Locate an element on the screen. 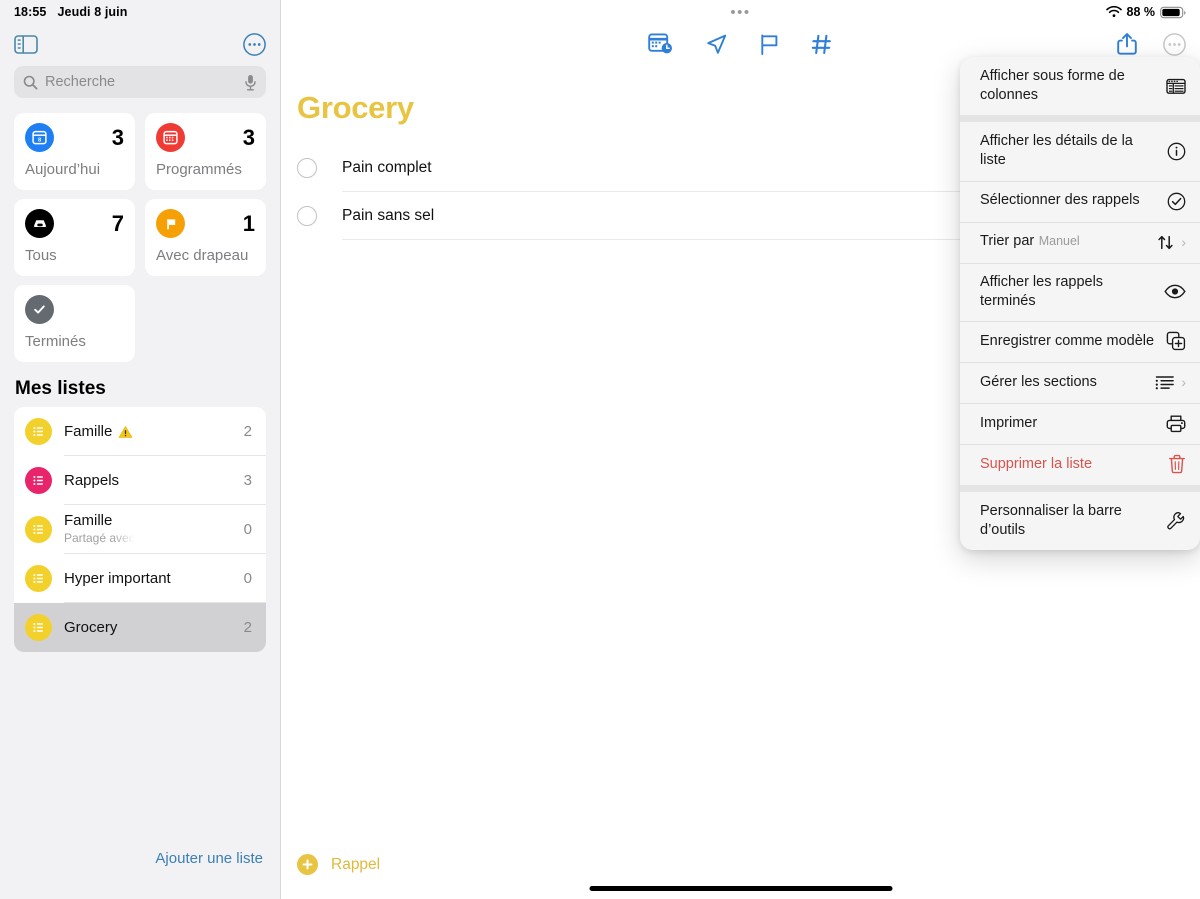  smart-card-completed: Terminés is located at coordinates (74, 323).